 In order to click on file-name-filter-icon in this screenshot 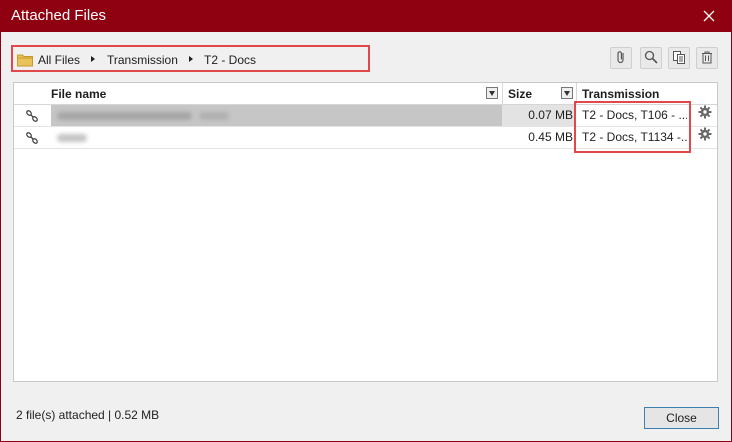, I will do `click(492, 93)`.